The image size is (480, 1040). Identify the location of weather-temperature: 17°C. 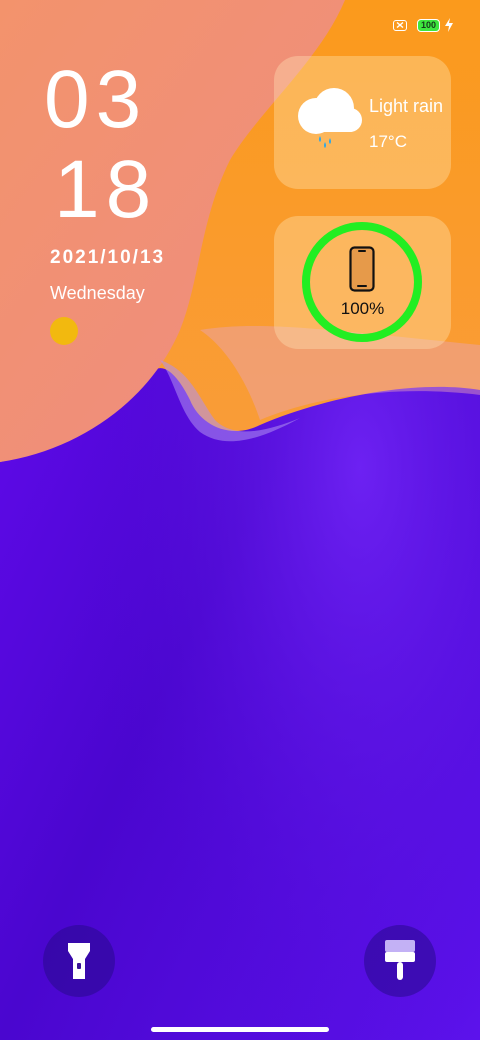
(388, 141).